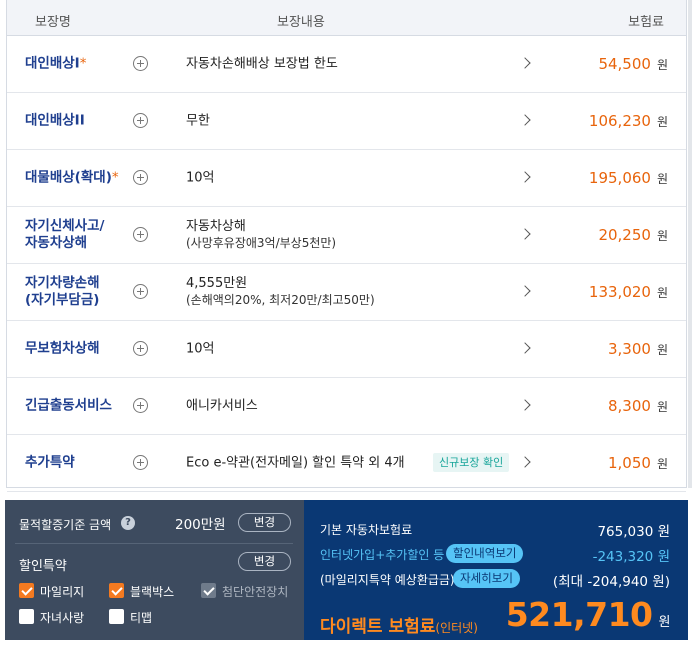 The height and width of the screenshot is (645, 692). I want to click on price-value: 106,230, so click(619, 121).